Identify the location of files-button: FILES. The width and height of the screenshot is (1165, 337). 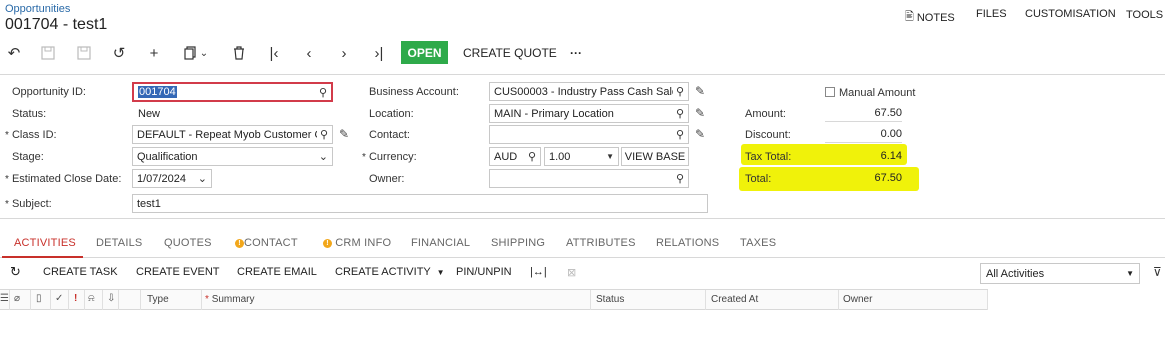
(991, 14).